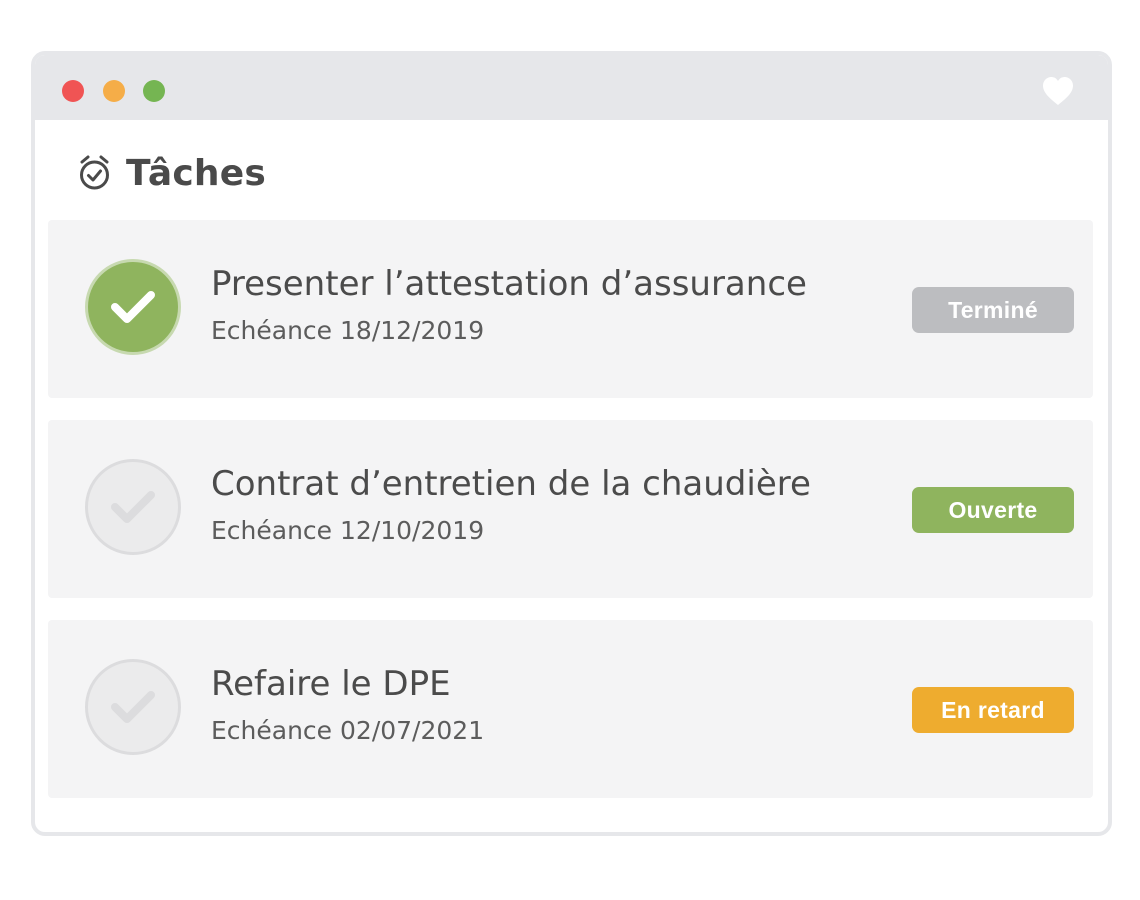 The width and height of the screenshot is (1140, 900). Describe the element at coordinates (94, 172) in the screenshot. I see `alarm-clock-check-icon` at that location.